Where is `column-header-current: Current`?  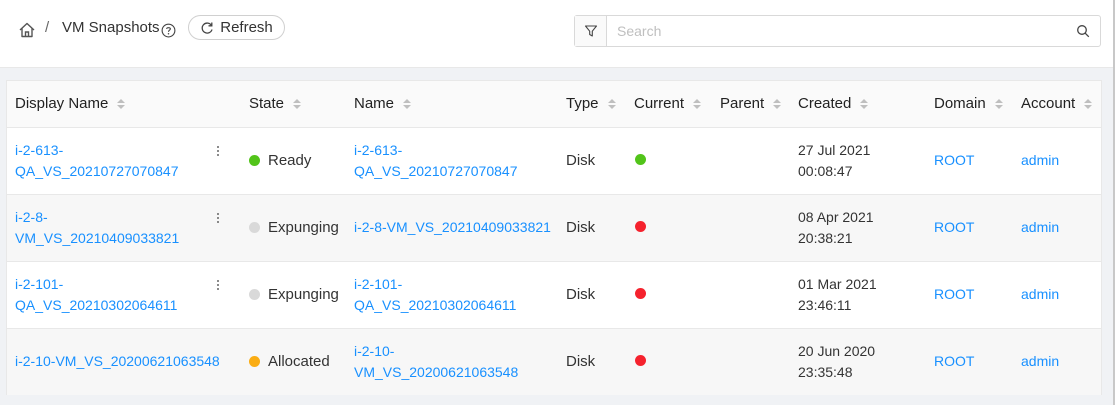
column-header-current: Current is located at coordinates (677, 104).